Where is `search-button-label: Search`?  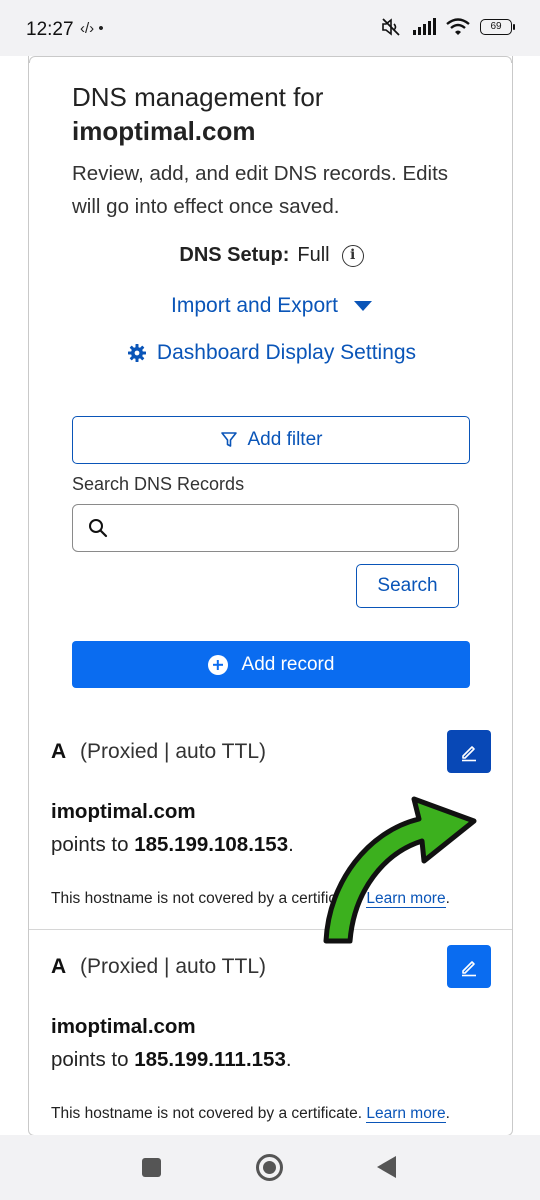
search-button-label: Search is located at coordinates (407, 585).